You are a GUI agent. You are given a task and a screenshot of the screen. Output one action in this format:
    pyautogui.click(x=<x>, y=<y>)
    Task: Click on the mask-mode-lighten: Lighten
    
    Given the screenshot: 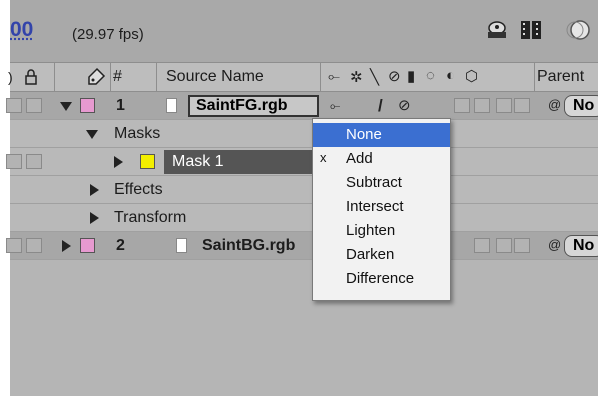 What is the action you would take?
    pyautogui.click(x=381, y=231)
    